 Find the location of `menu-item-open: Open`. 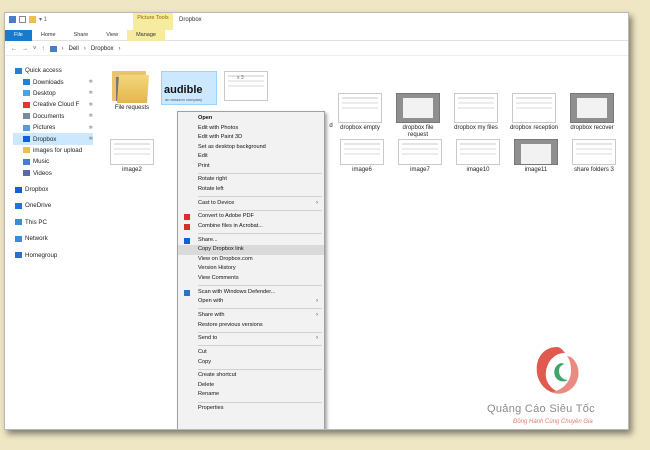

menu-item-open: Open is located at coordinates (251, 119).